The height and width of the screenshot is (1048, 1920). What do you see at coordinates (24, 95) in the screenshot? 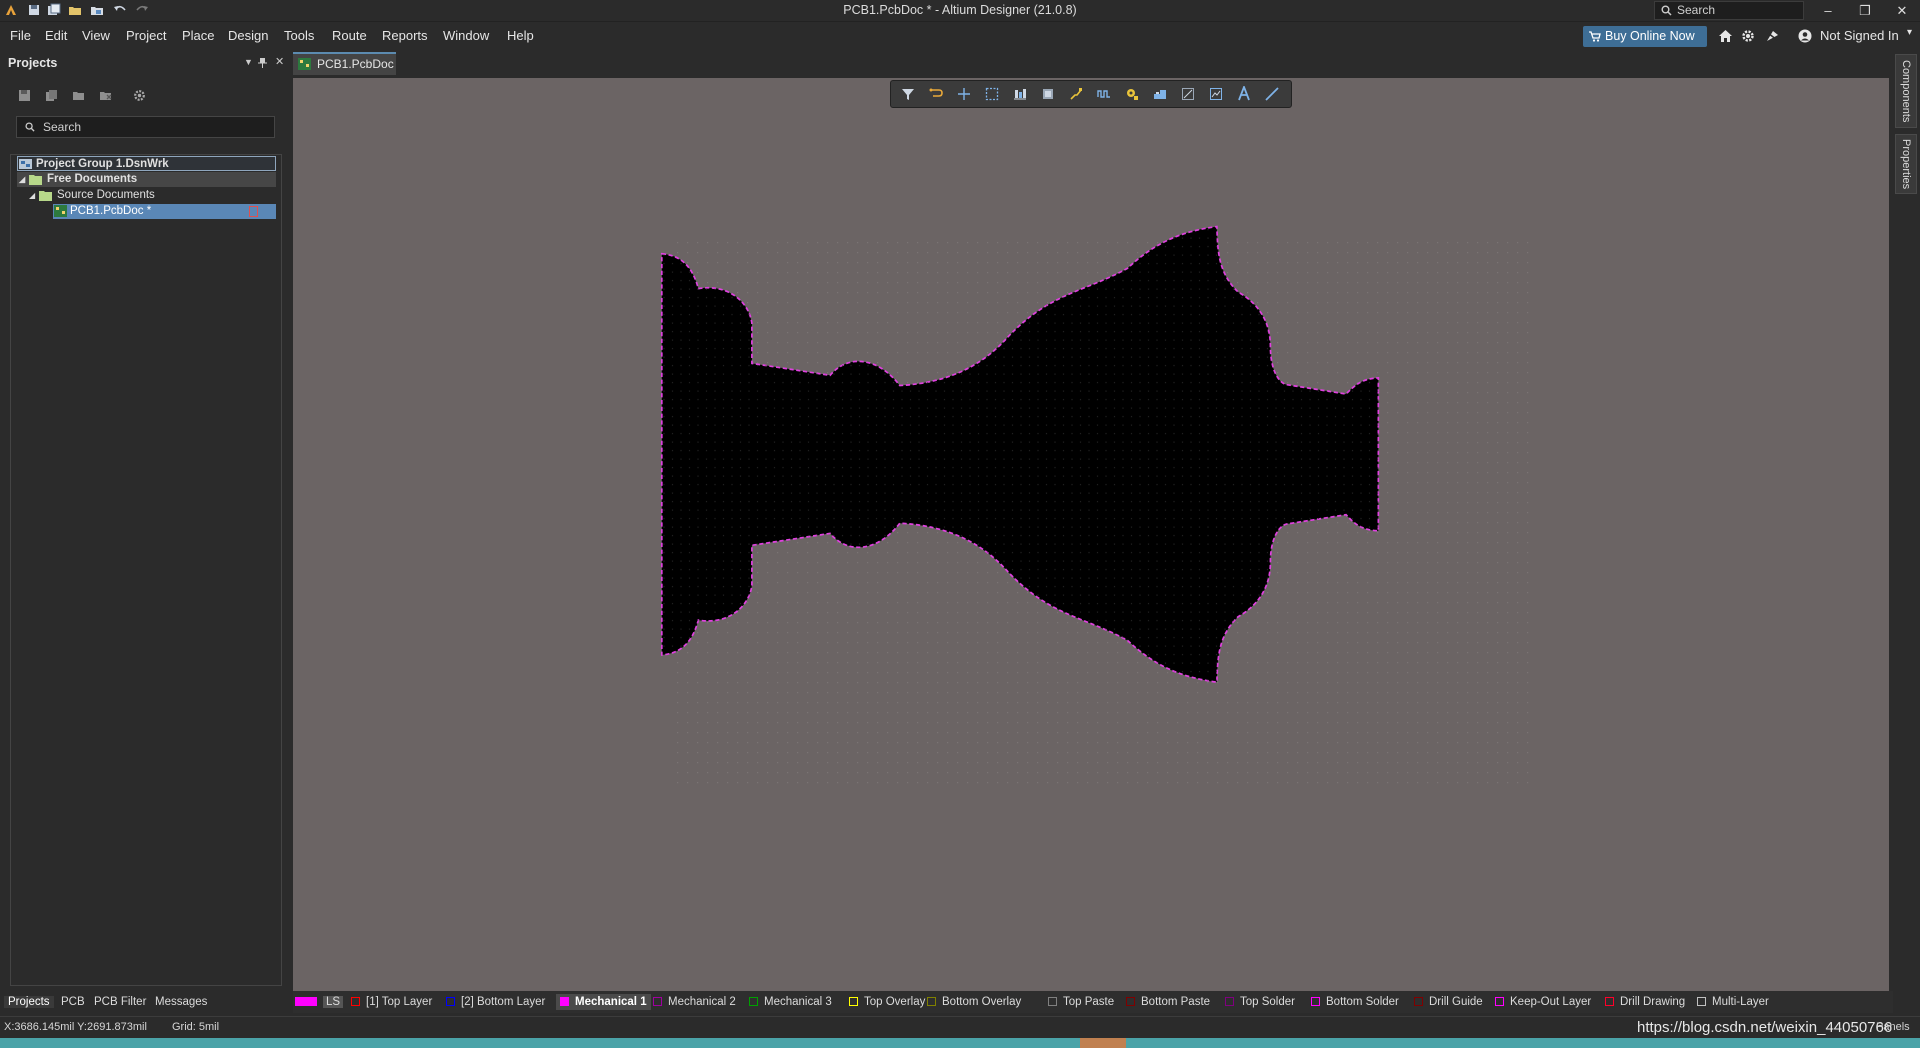
I see `save-project-icon` at bounding box center [24, 95].